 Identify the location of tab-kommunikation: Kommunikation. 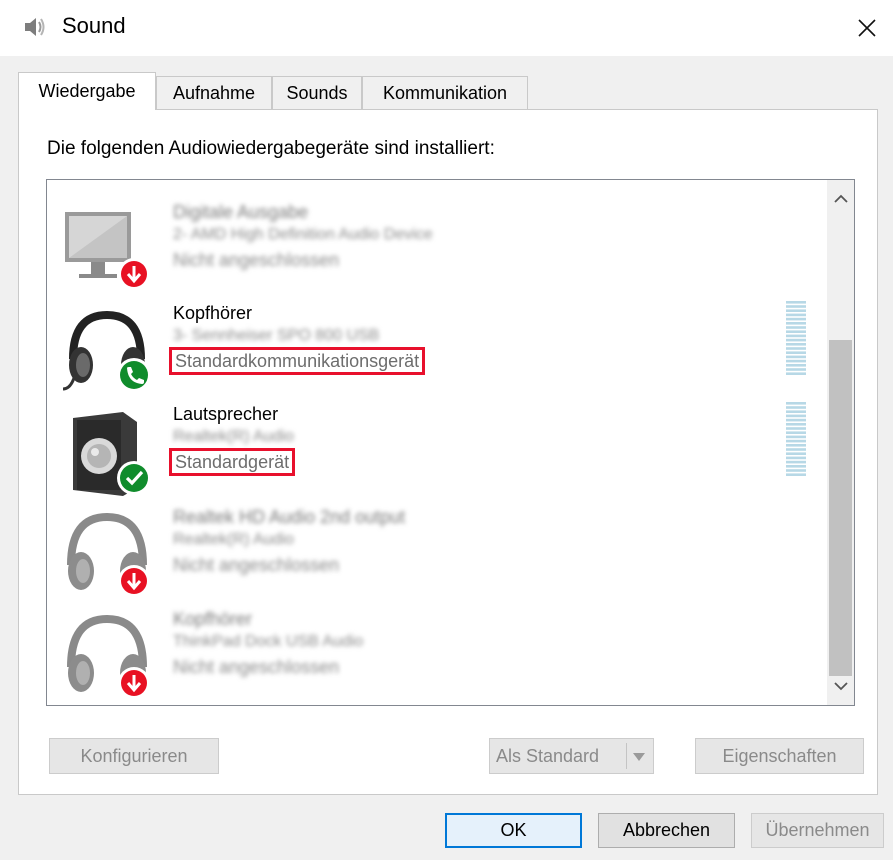
(445, 93).